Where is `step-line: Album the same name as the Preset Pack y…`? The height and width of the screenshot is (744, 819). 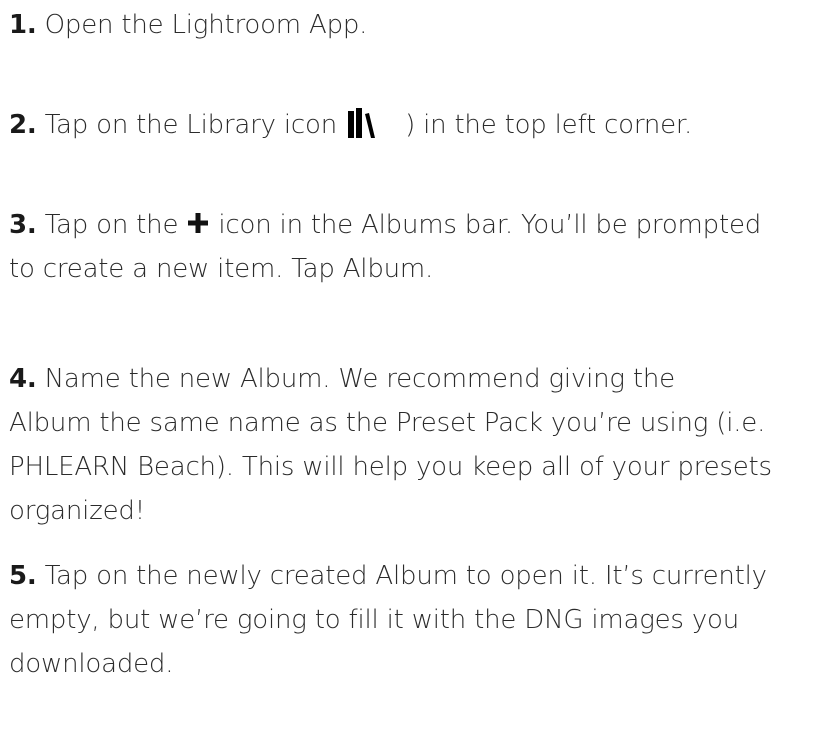
step-line: Album the same name as the Preset Pack y… is located at coordinates (387, 423).